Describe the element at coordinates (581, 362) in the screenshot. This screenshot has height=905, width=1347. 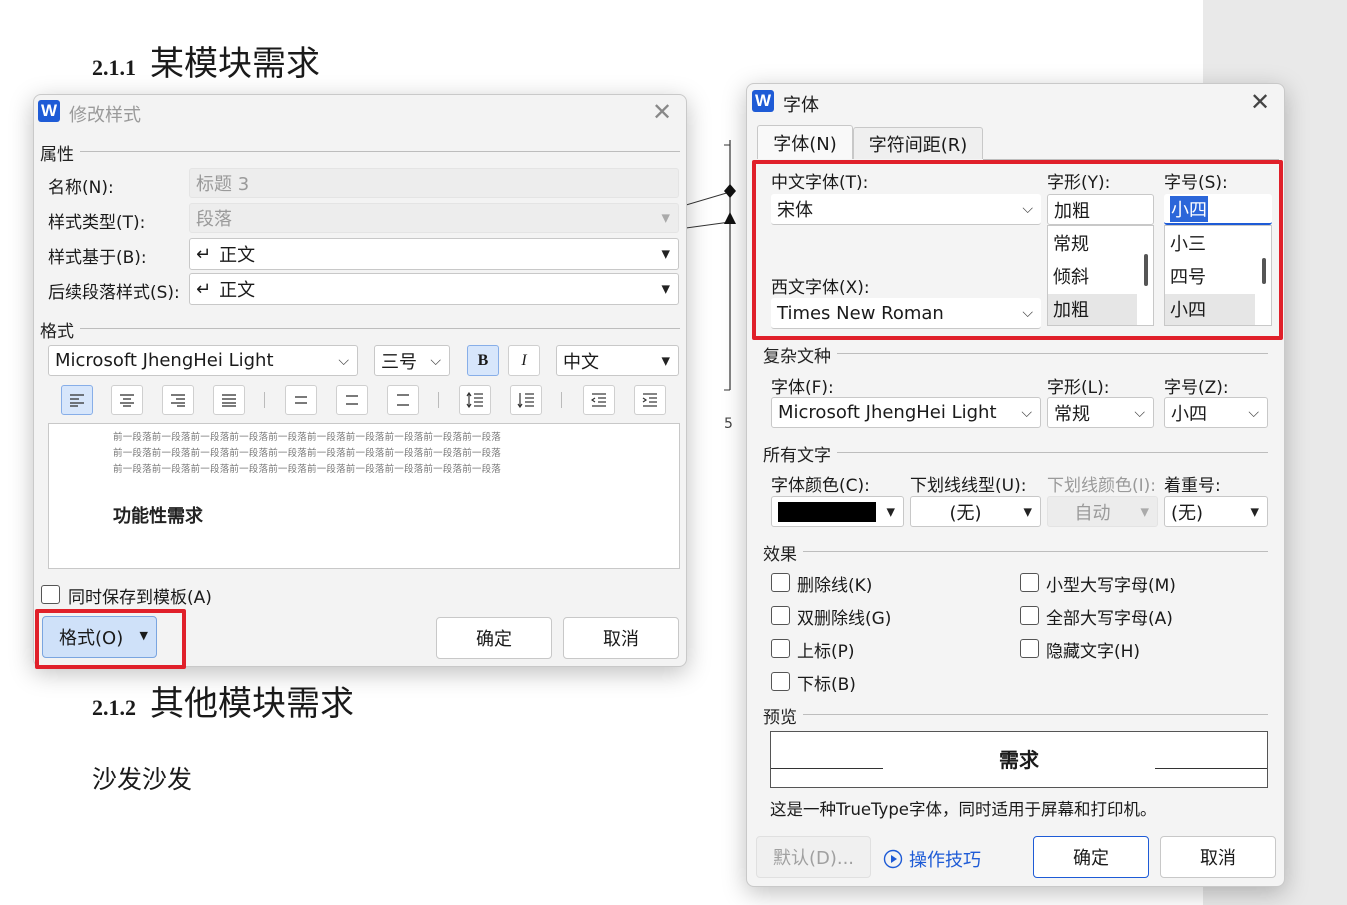
I see `language-value: 中文` at that location.